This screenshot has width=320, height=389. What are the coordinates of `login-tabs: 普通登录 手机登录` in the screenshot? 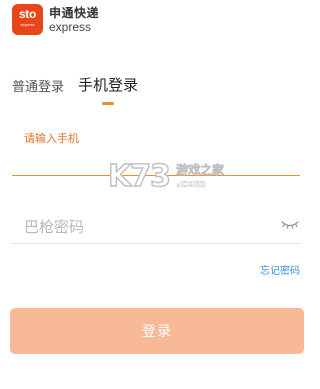 It's located at (75, 89).